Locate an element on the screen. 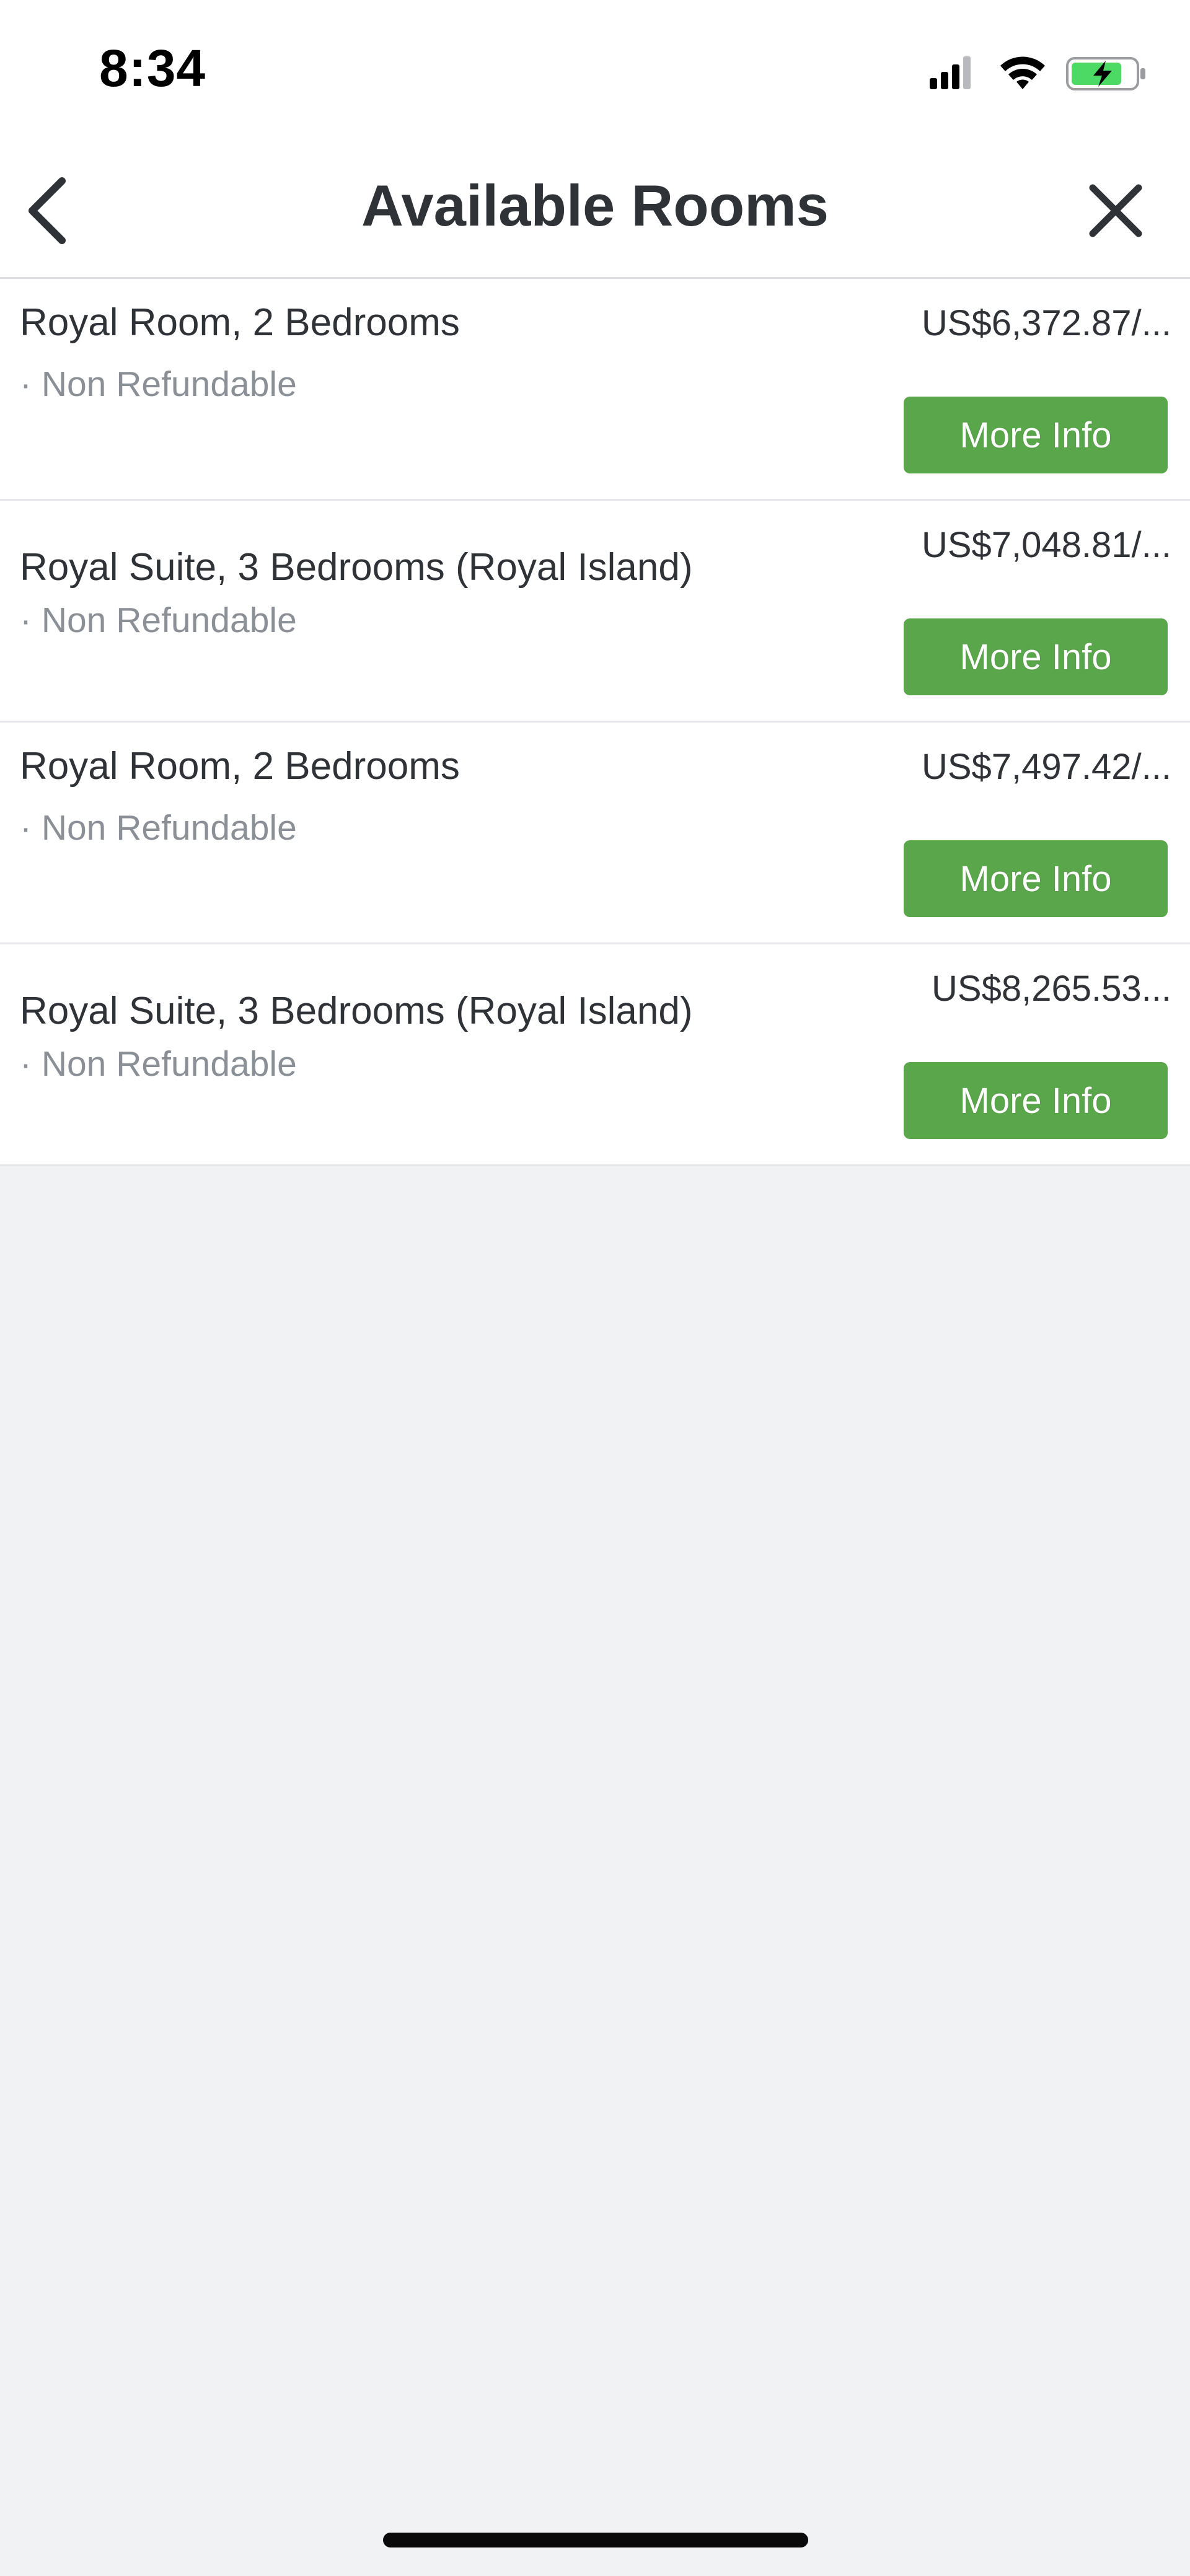 The width and height of the screenshot is (1190, 2576). status-icons is located at coordinates (1041, 73).